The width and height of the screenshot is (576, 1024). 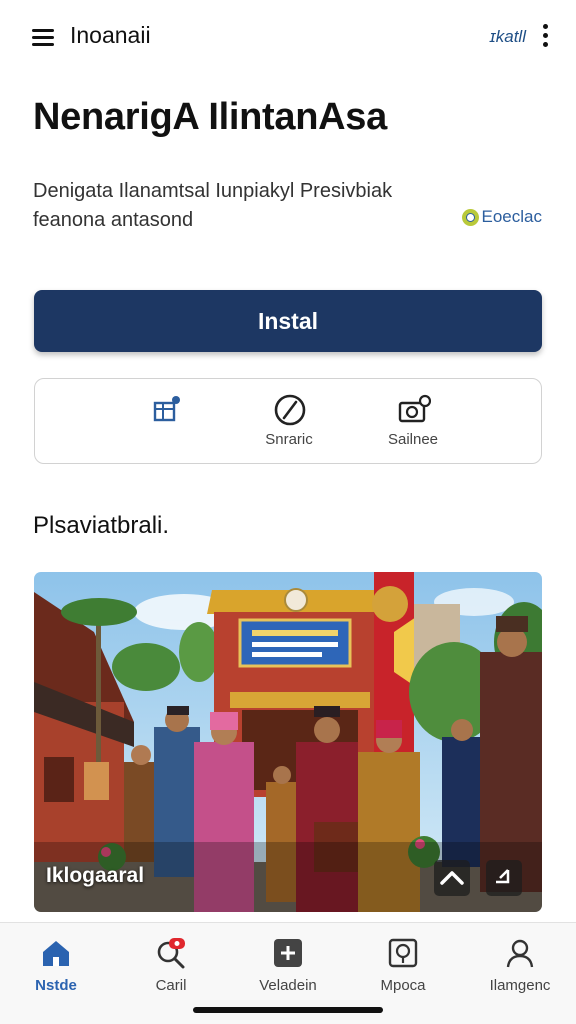 What do you see at coordinates (414, 408) in the screenshot?
I see `camera-icon` at bounding box center [414, 408].